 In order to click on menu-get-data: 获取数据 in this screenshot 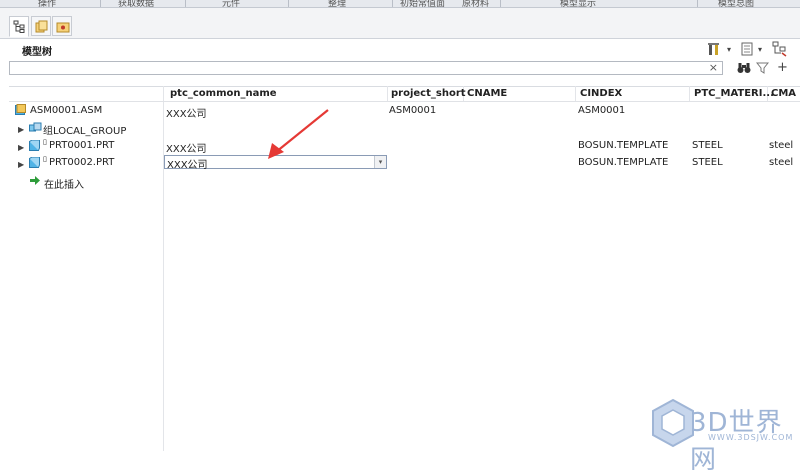, I will do `click(136, 3)`.